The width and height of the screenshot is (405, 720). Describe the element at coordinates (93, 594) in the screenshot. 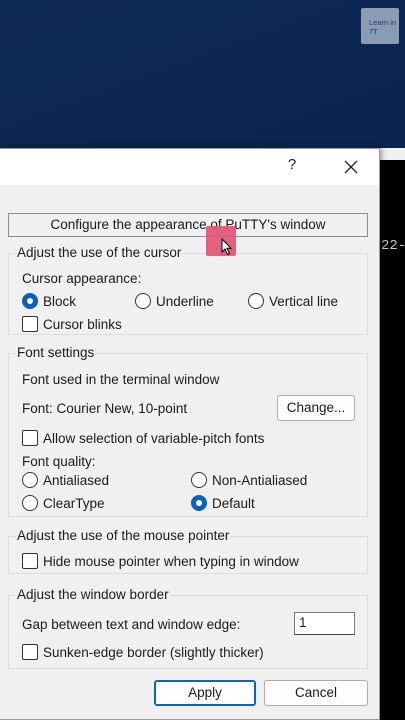

I see `window-border-group-title: Adjust the window border` at that location.